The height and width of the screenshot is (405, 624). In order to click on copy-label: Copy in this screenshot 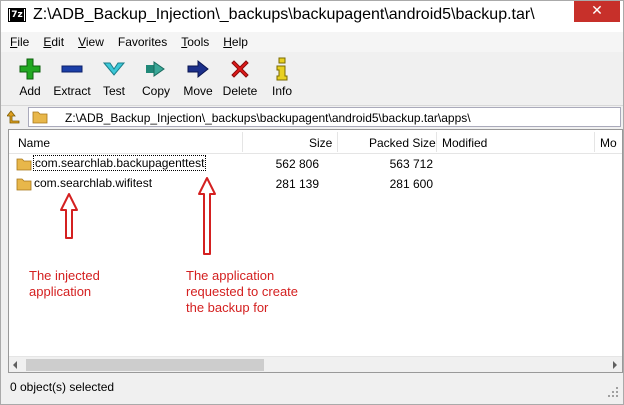, I will do `click(155, 91)`.